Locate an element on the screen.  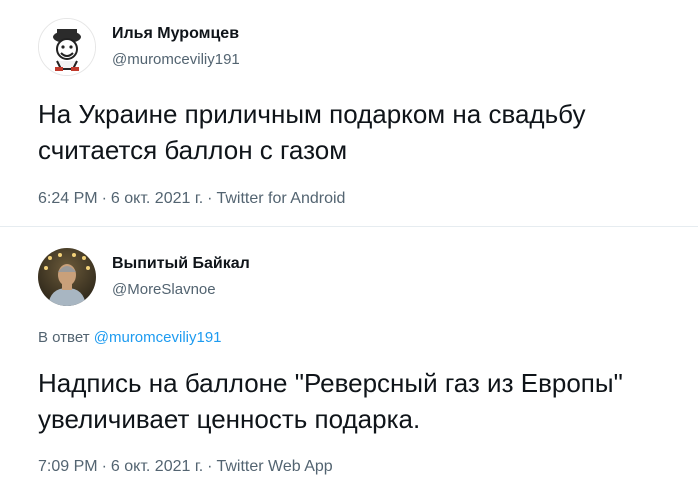
tweet-text-line: считается баллон с газом is located at coordinates (193, 150).